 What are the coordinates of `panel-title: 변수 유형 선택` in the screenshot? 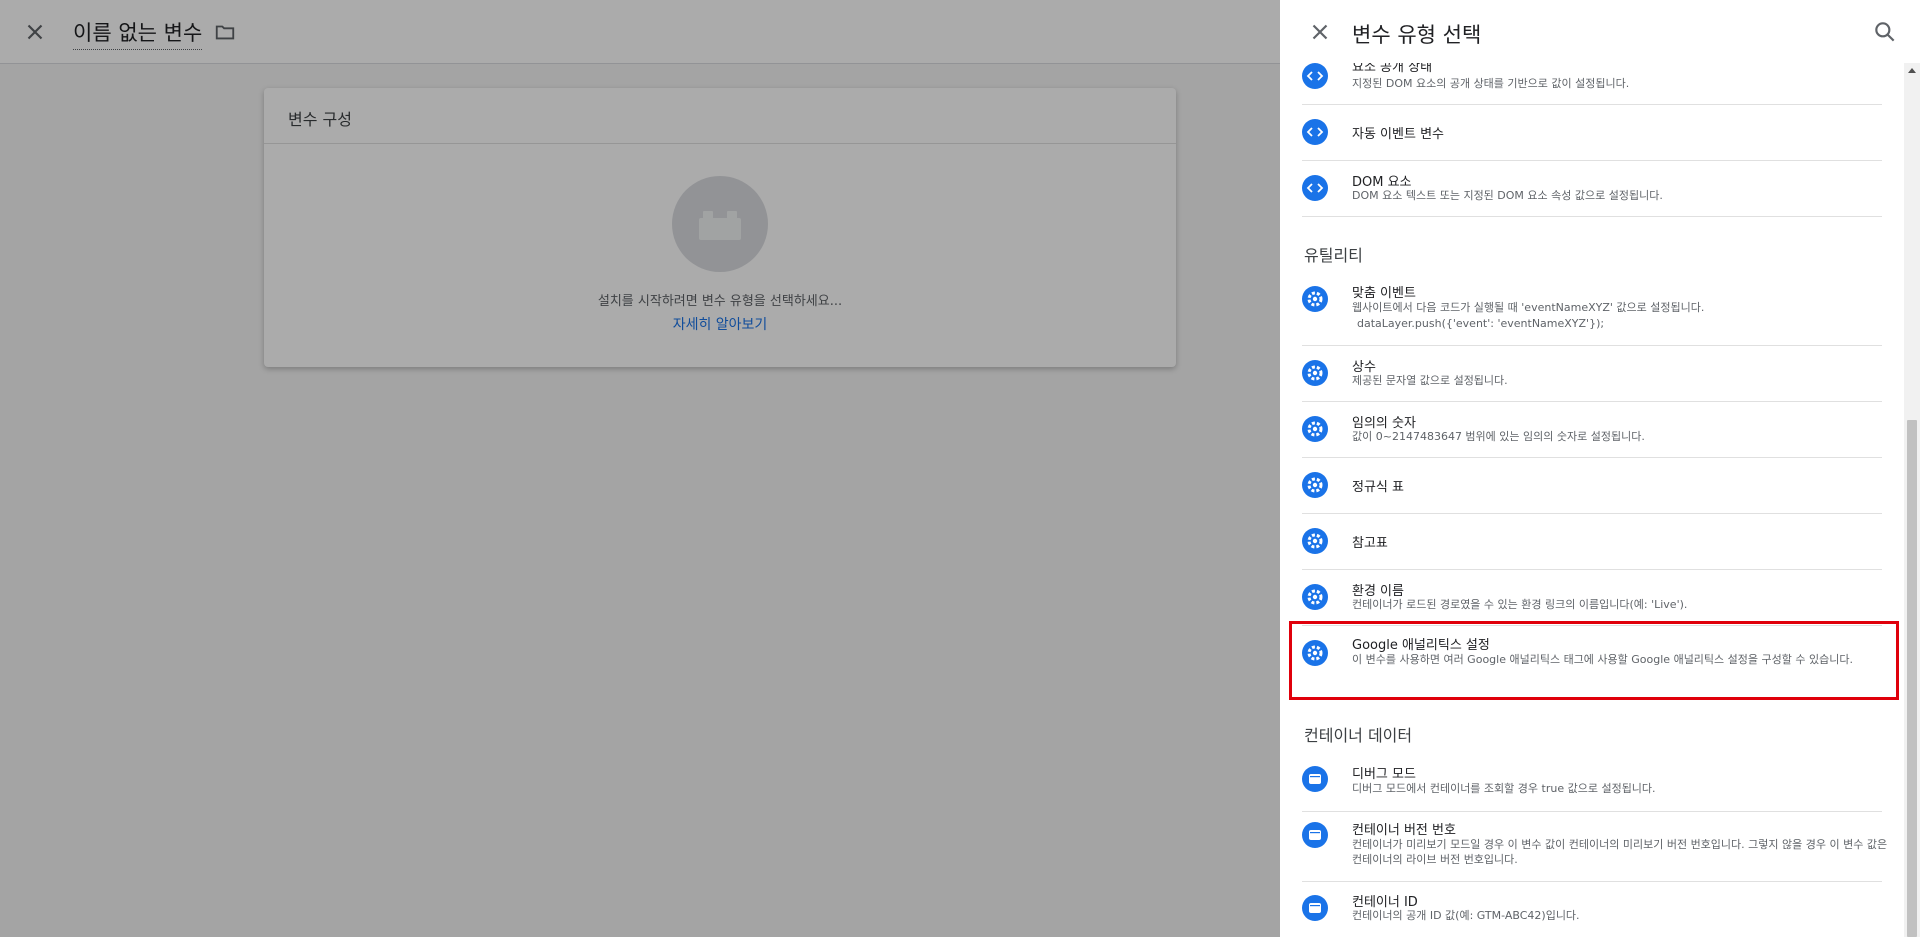 It's located at (1417, 35).